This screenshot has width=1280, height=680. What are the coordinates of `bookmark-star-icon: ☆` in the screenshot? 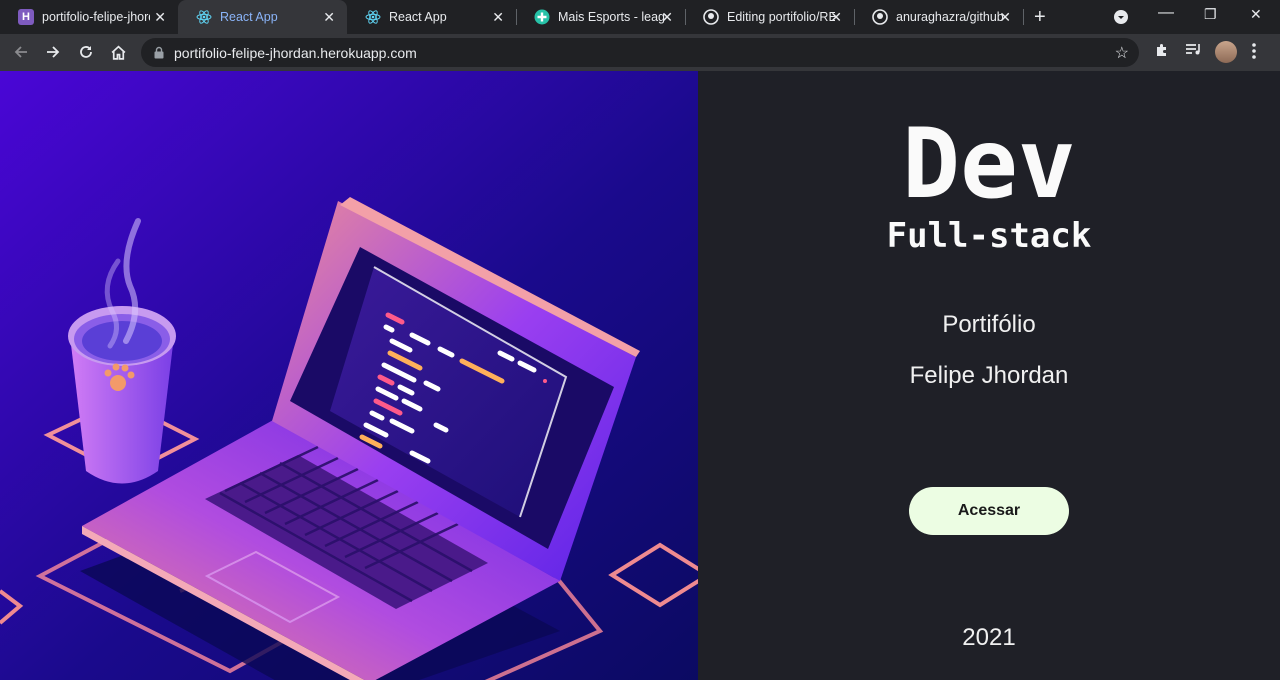 It's located at (1122, 53).